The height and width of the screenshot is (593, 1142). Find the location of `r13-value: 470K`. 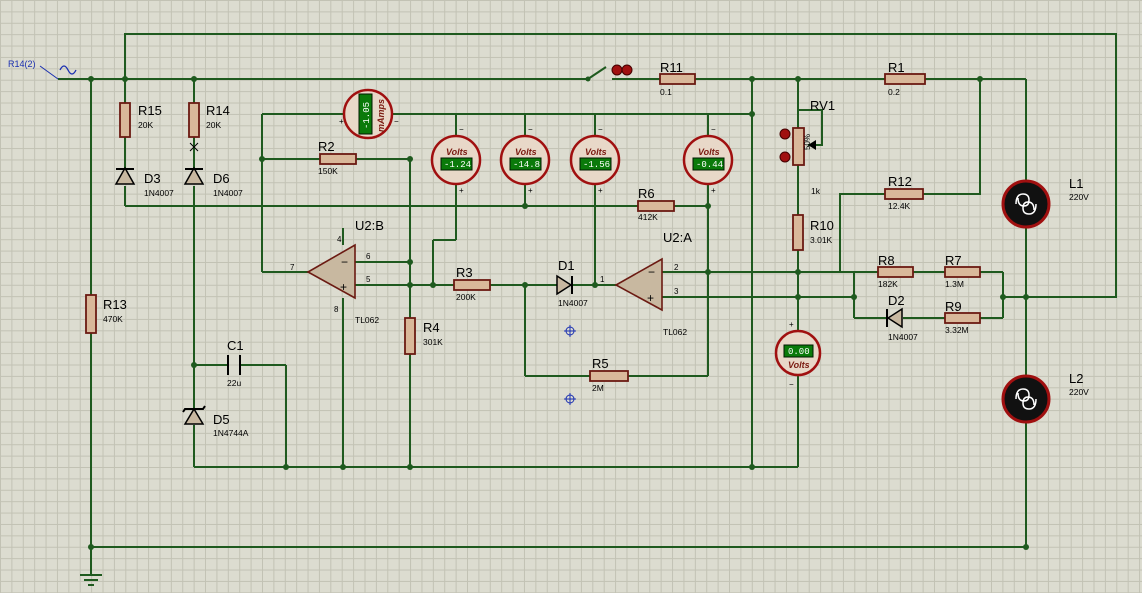

r13-value: 470K is located at coordinates (113, 319).